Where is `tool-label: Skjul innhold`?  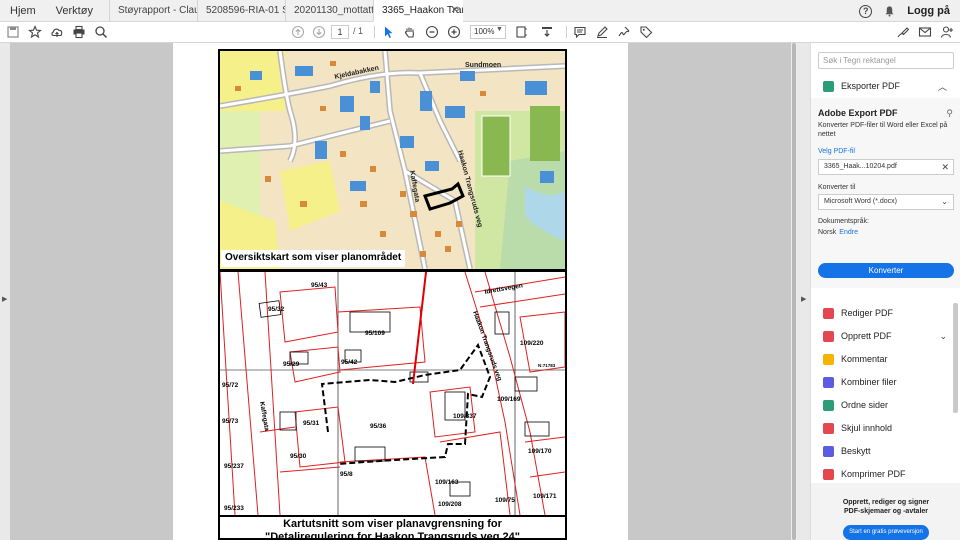
tool-label: Skjul innhold is located at coordinates (867, 428).